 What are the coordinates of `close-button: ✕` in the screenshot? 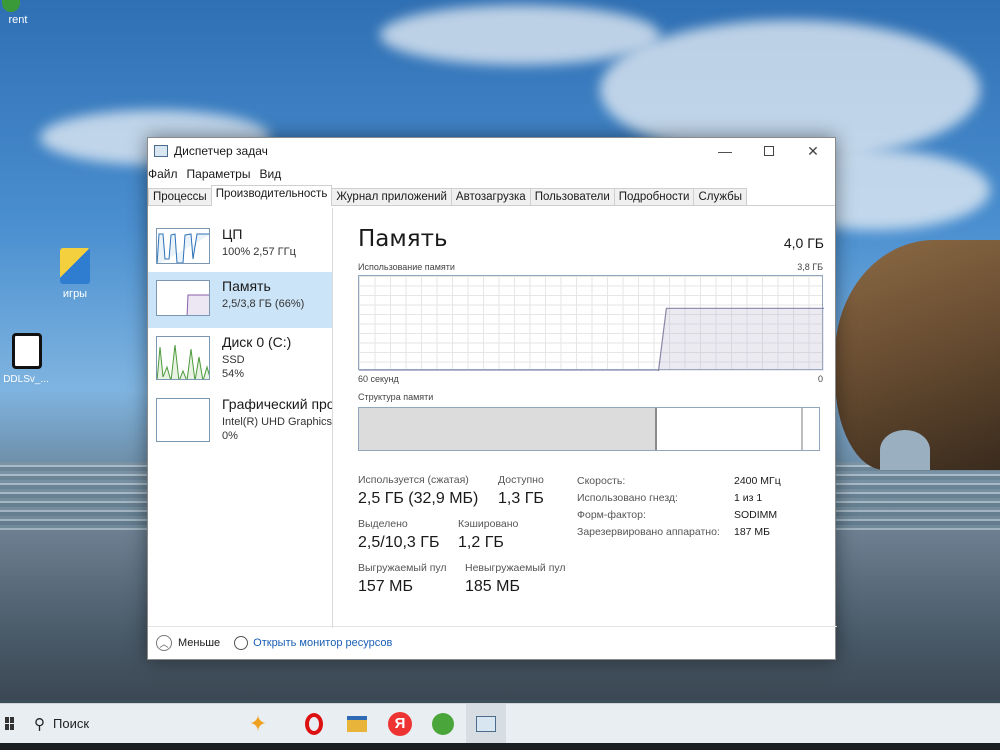 It's located at (813, 151).